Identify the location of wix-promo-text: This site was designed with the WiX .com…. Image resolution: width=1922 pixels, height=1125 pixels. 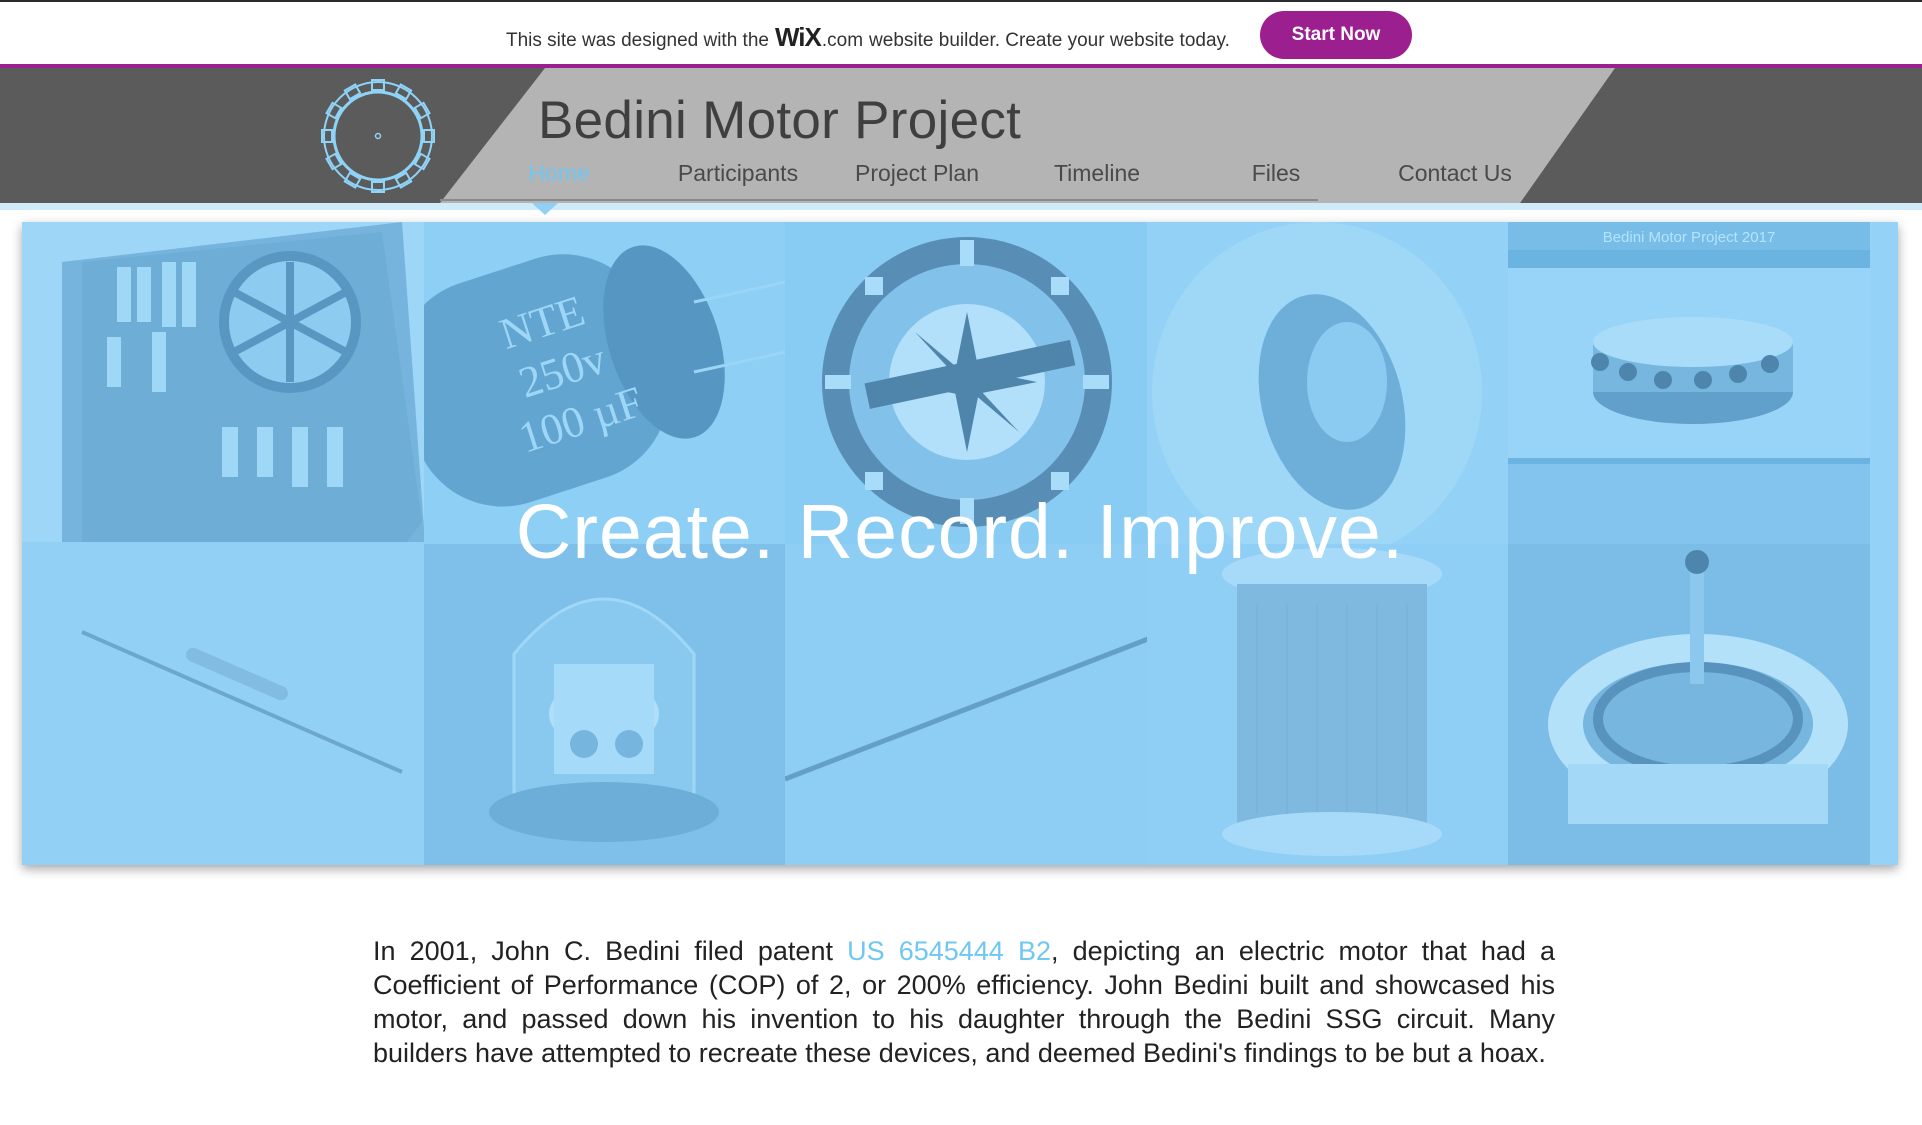
(868, 37).